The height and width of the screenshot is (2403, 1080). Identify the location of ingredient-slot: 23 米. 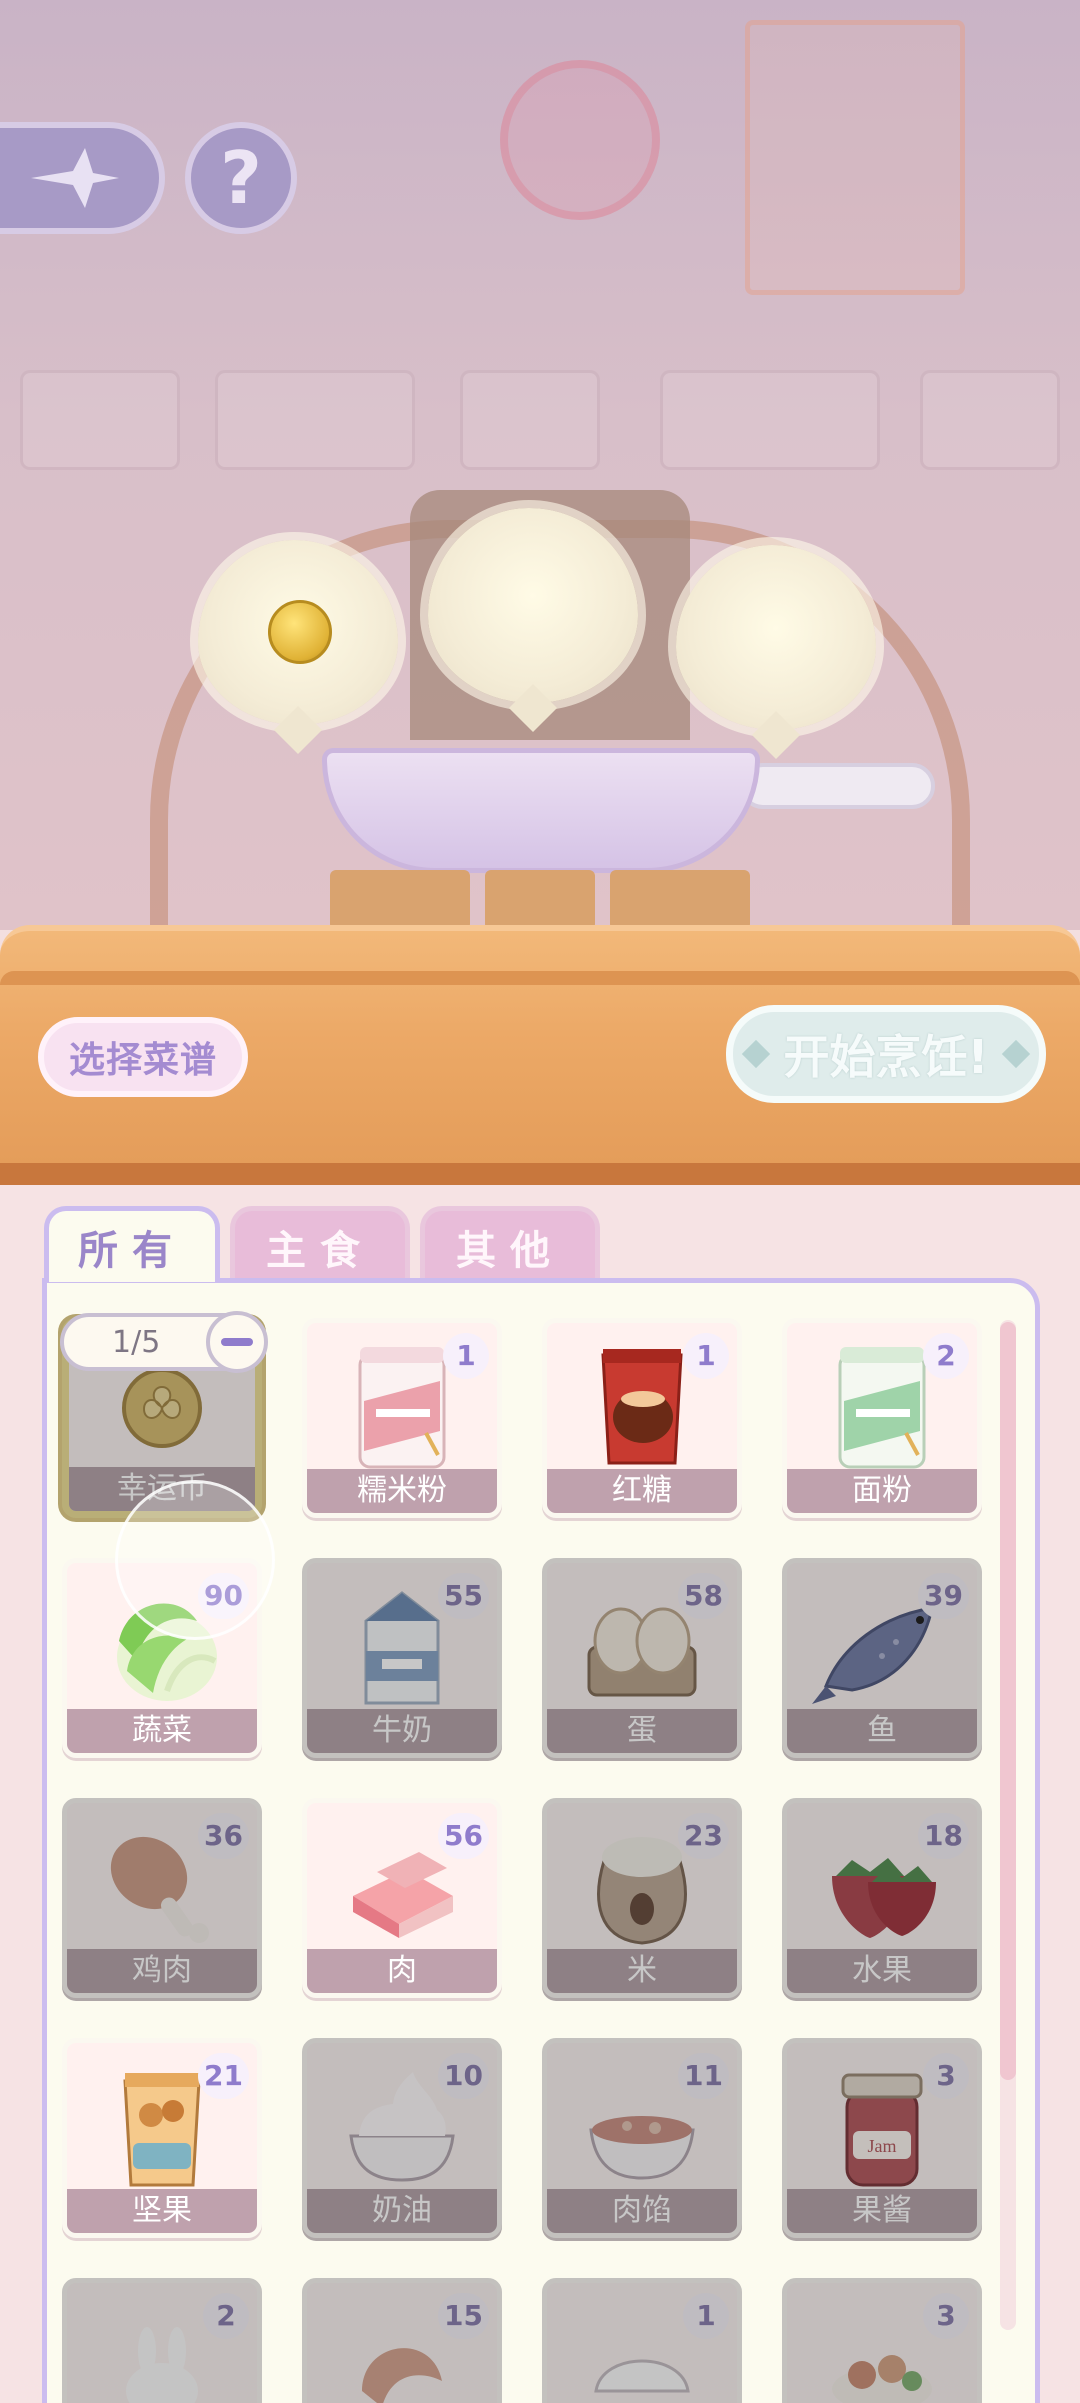
(642, 1898).